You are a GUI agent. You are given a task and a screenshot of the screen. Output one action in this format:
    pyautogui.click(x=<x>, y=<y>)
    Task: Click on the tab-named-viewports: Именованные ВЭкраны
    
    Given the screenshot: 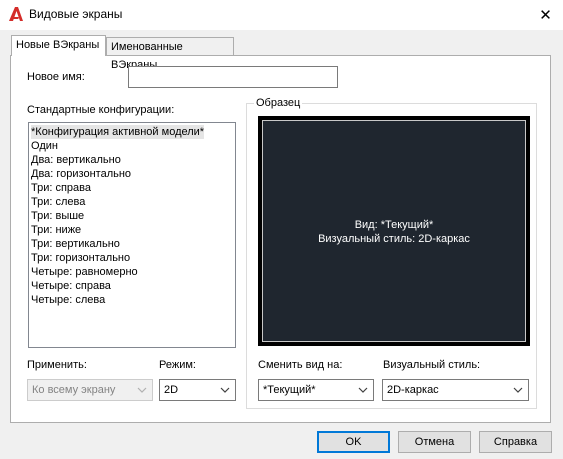 What is the action you would take?
    pyautogui.click(x=170, y=54)
    